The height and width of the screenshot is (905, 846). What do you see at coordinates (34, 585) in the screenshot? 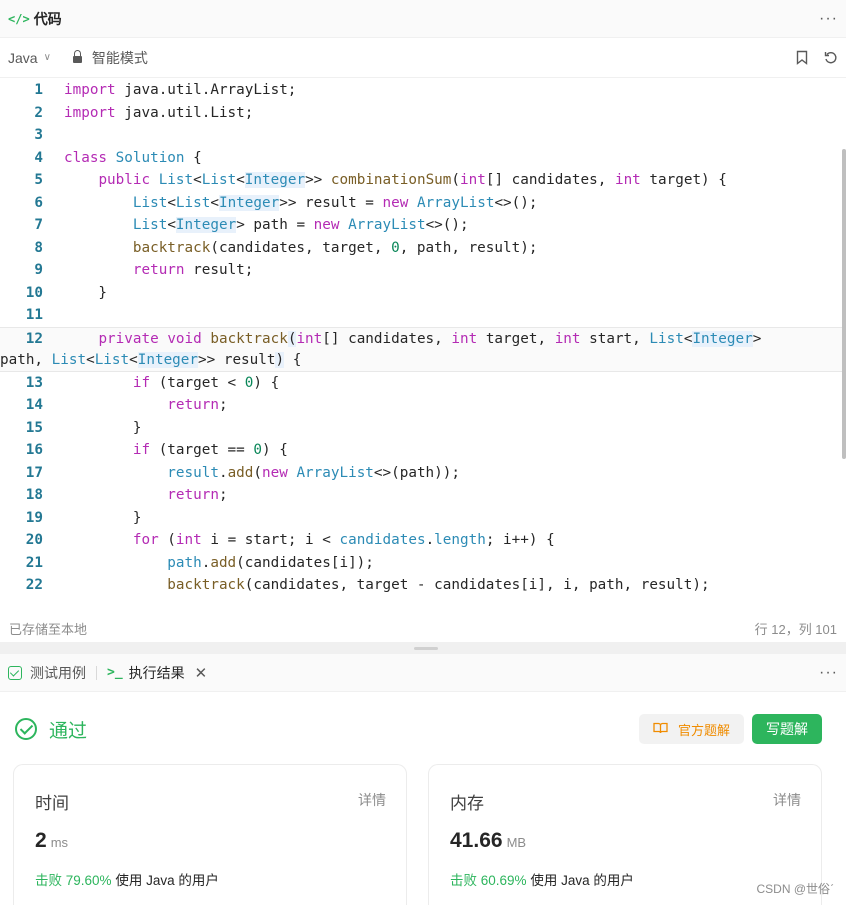
I see `line-number: 22` at bounding box center [34, 585].